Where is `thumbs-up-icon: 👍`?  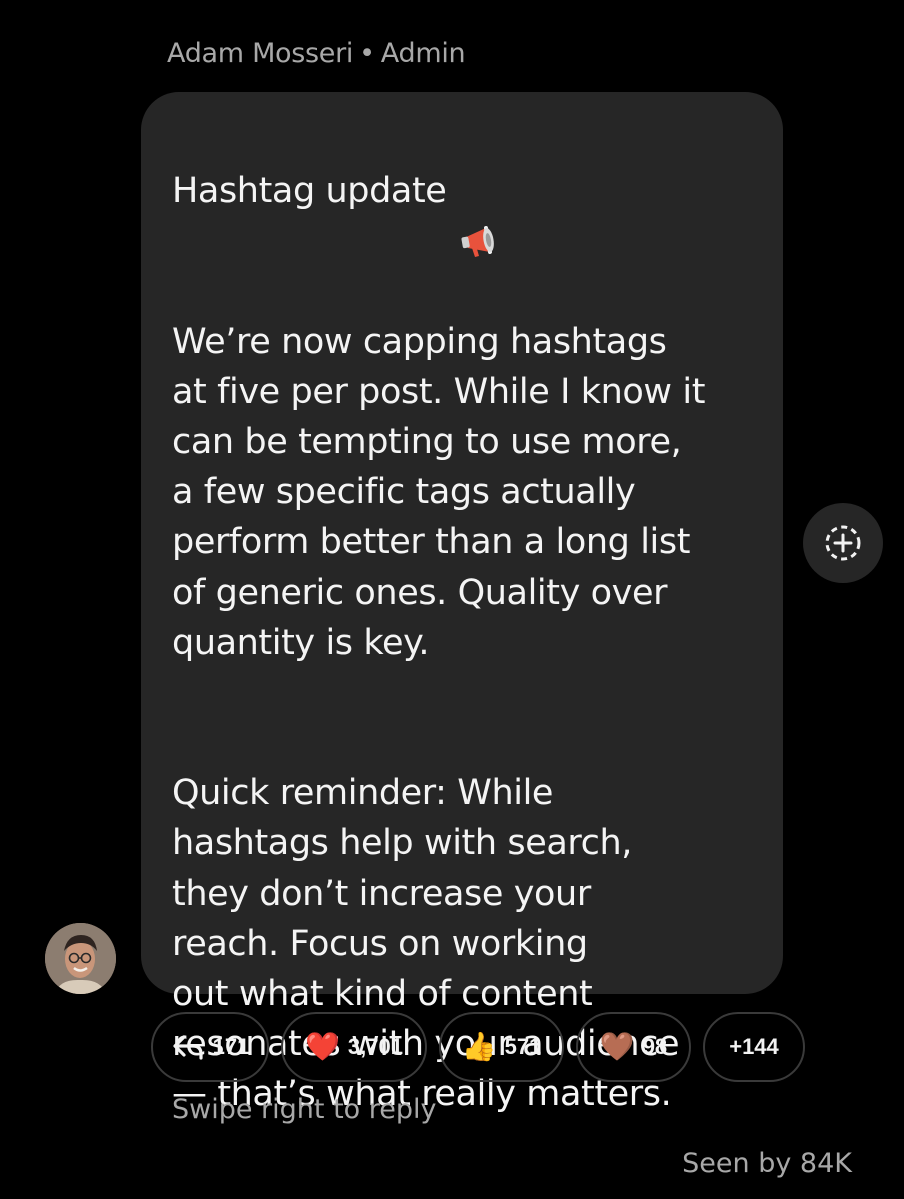 thumbs-up-icon: 👍 is located at coordinates (479, 1046).